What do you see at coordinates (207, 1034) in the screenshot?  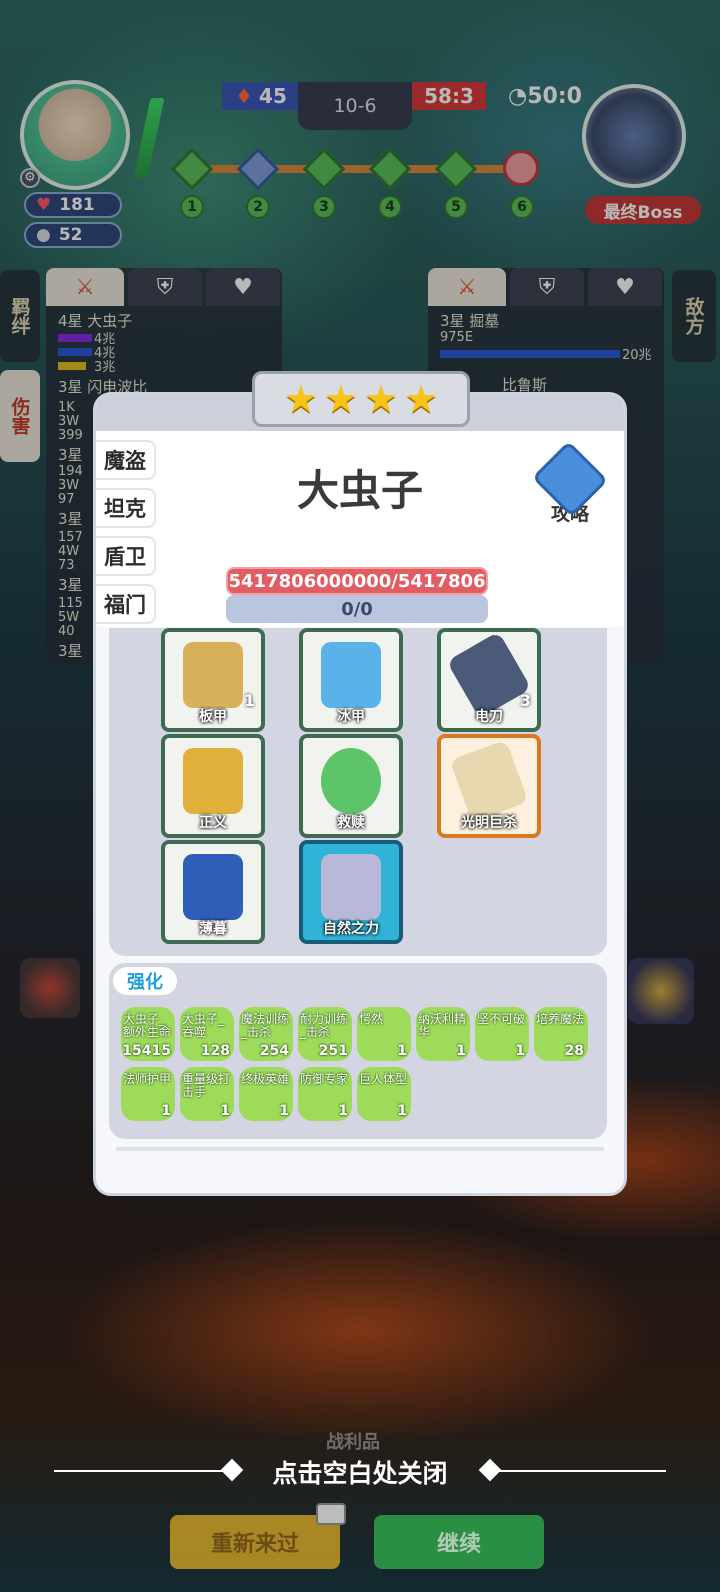 I see `enhance-chip: 大虫子_吞噬 128` at bounding box center [207, 1034].